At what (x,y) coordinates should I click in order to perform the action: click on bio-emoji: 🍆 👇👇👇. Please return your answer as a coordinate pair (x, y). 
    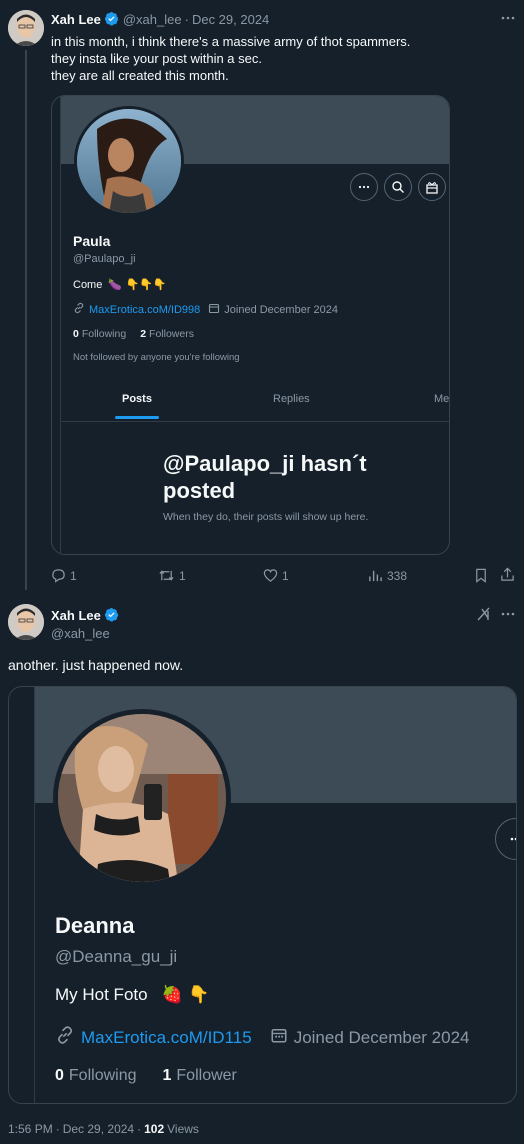
    Looking at the image, I should click on (137, 284).